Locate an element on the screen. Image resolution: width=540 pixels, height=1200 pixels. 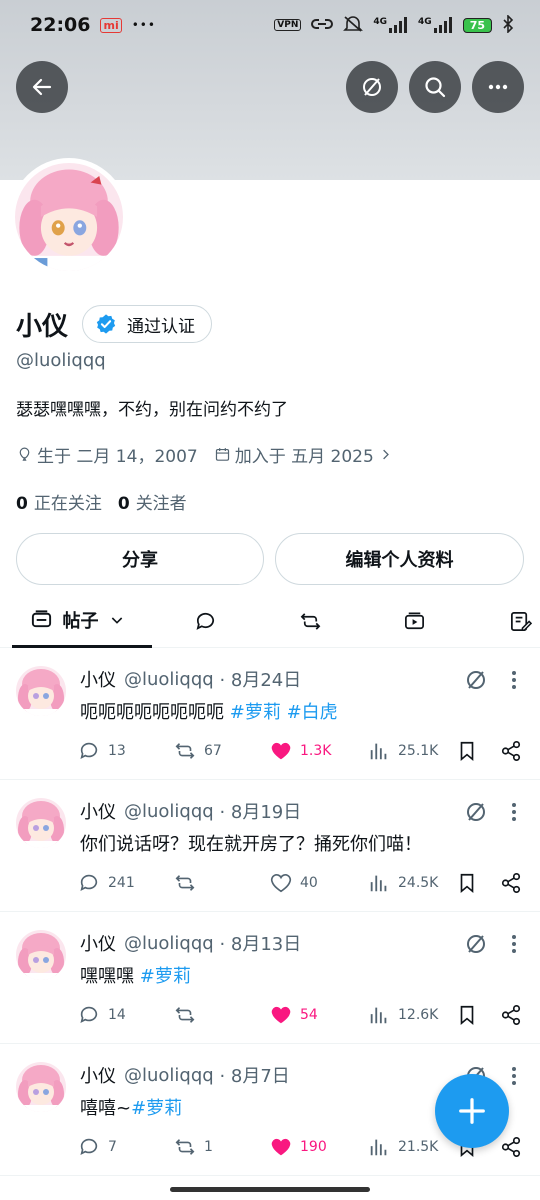
reply-count: 14 is located at coordinates (117, 1015).